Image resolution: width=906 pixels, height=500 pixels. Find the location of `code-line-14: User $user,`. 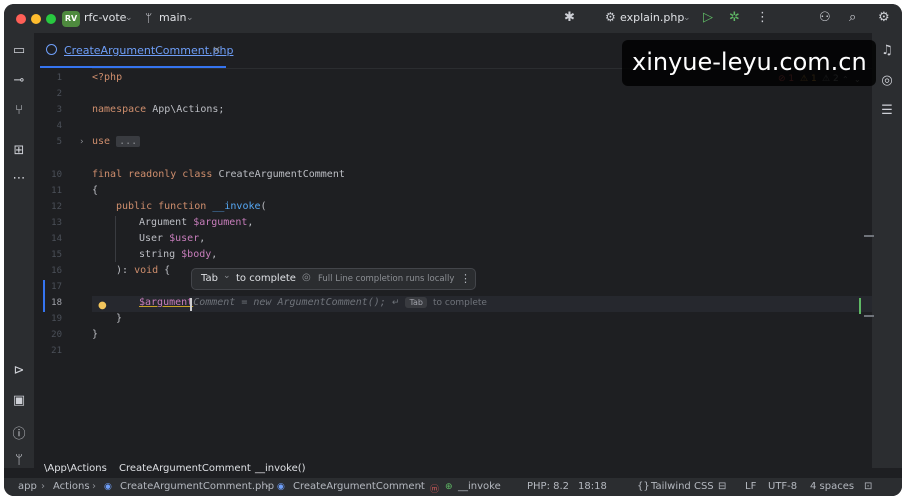

code-line-14: User $user, is located at coordinates (172, 238).